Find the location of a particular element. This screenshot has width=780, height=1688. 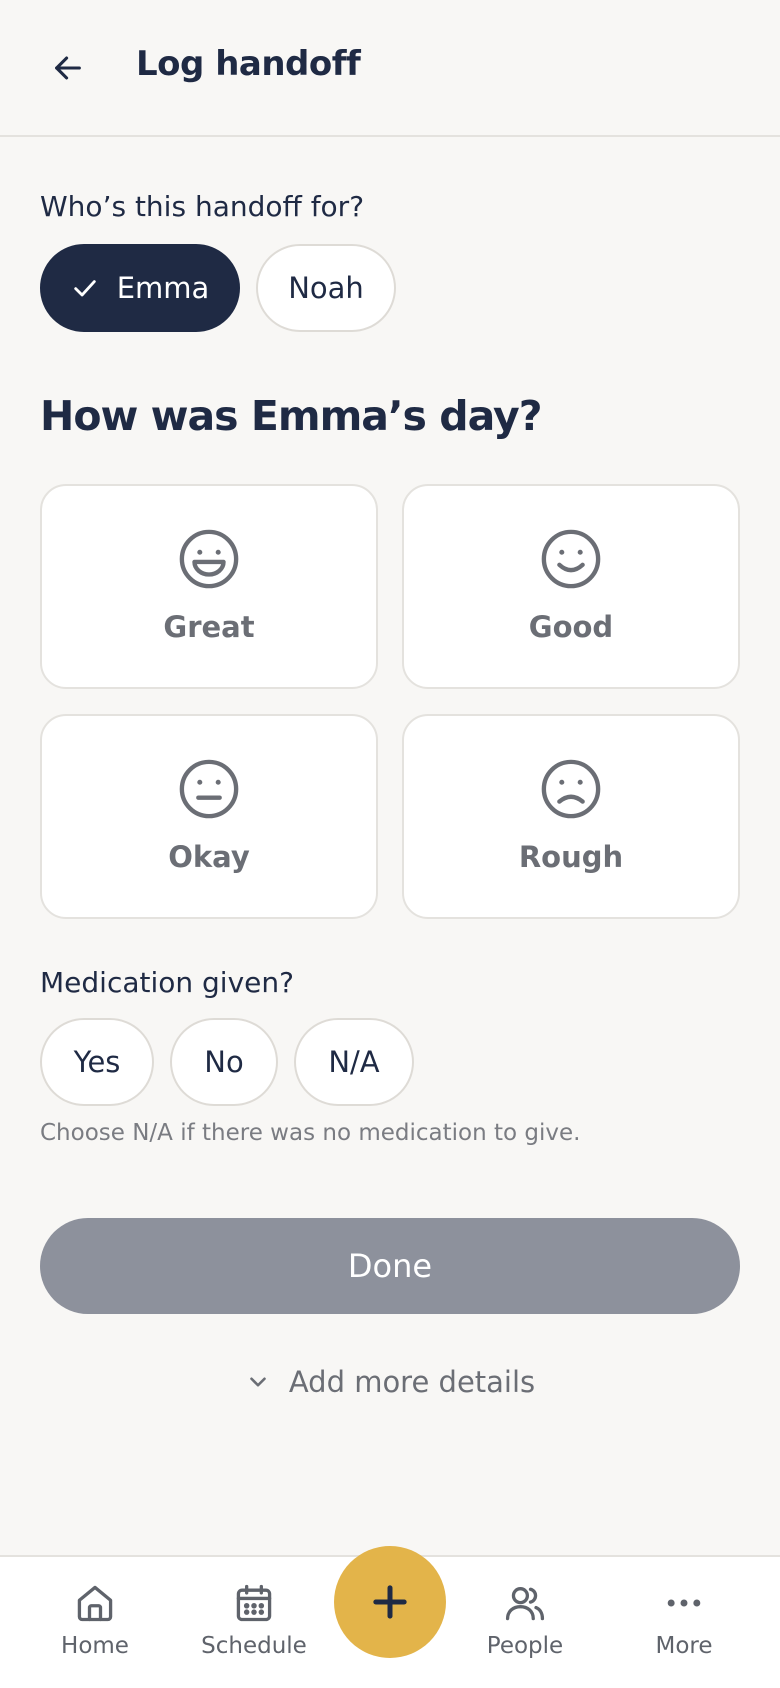

medication-chip-no: No is located at coordinates (224, 1062).